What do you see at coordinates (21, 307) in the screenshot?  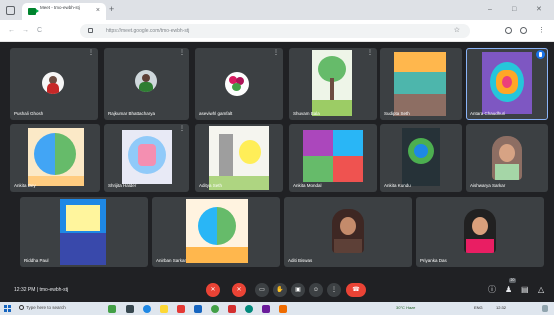 I see `search-icon` at bounding box center [21, 307].